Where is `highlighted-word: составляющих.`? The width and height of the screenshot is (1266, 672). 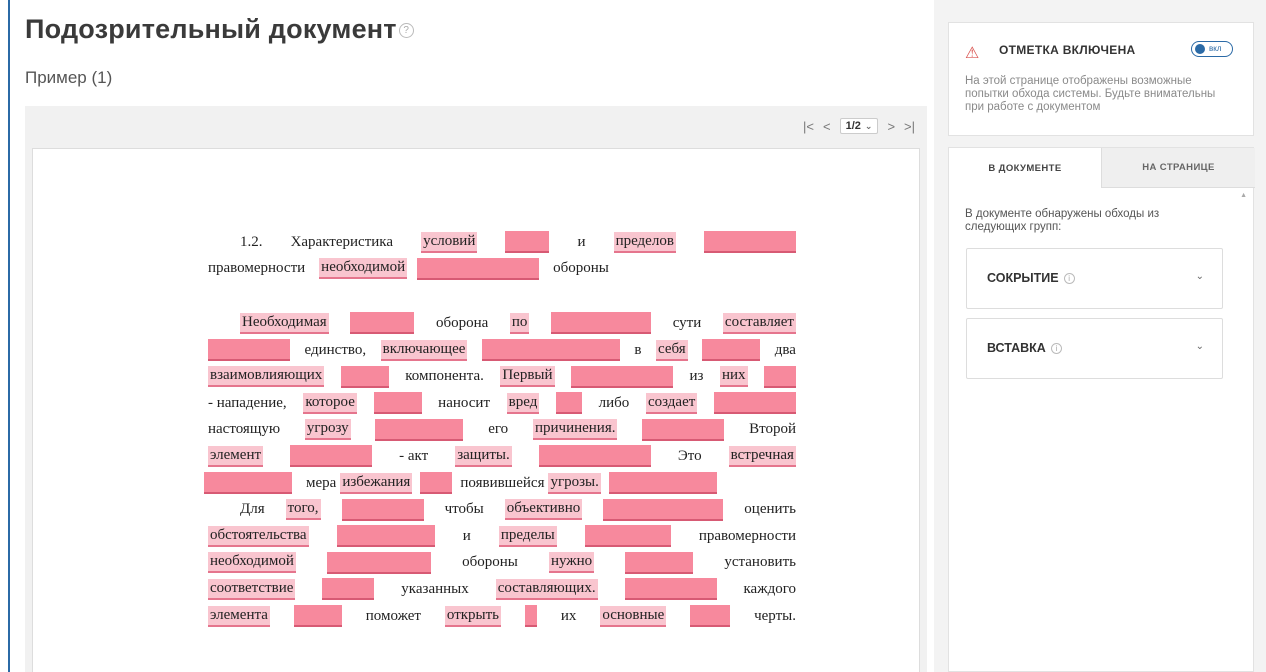 highlighted-word: составляющих. is located at coordinates (546, 589).